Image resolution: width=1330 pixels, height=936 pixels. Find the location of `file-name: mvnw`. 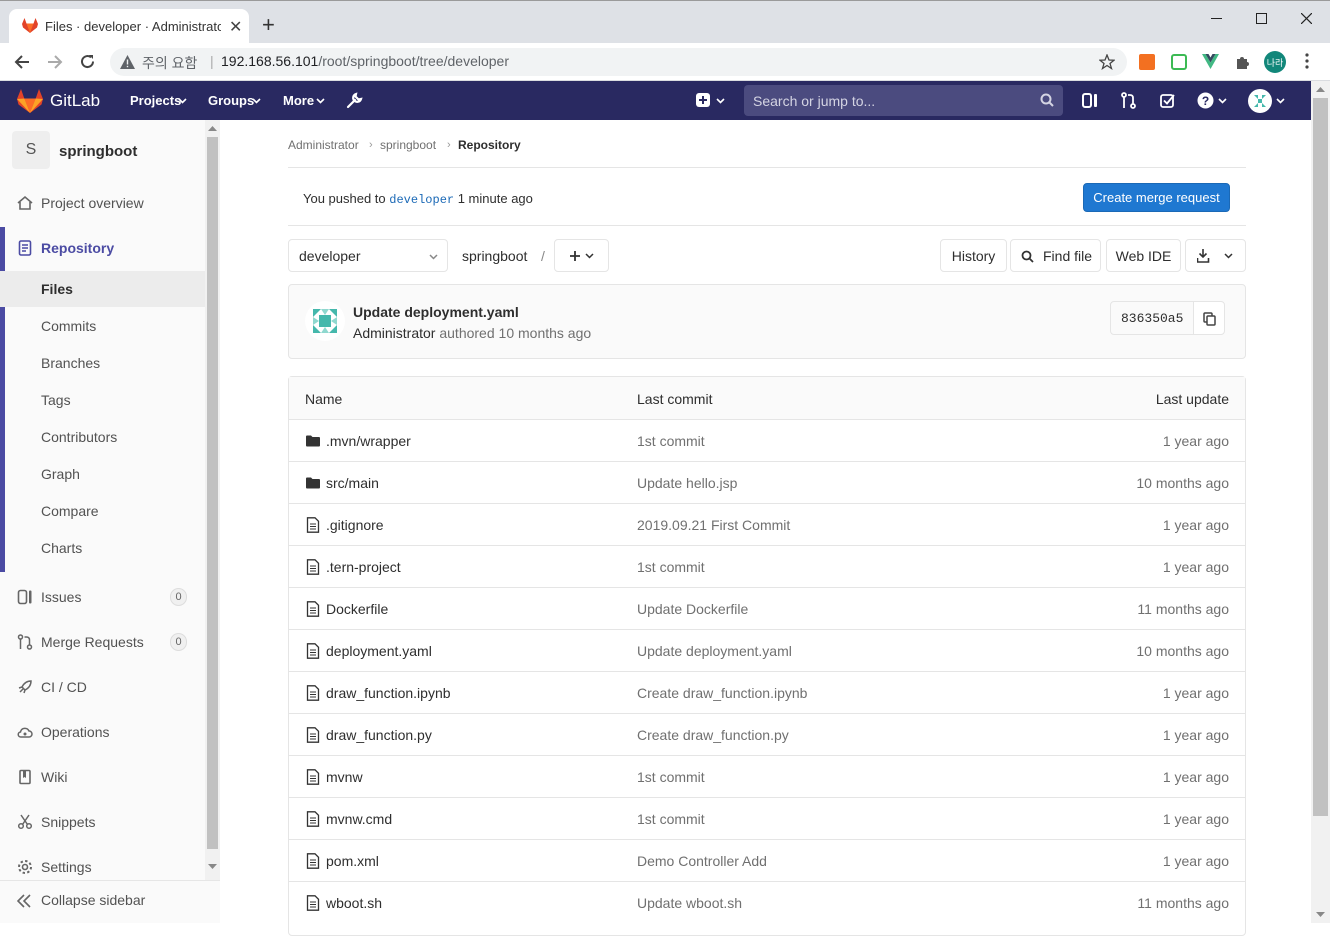

file-name: mvnw is located at coordinates (344, 777).